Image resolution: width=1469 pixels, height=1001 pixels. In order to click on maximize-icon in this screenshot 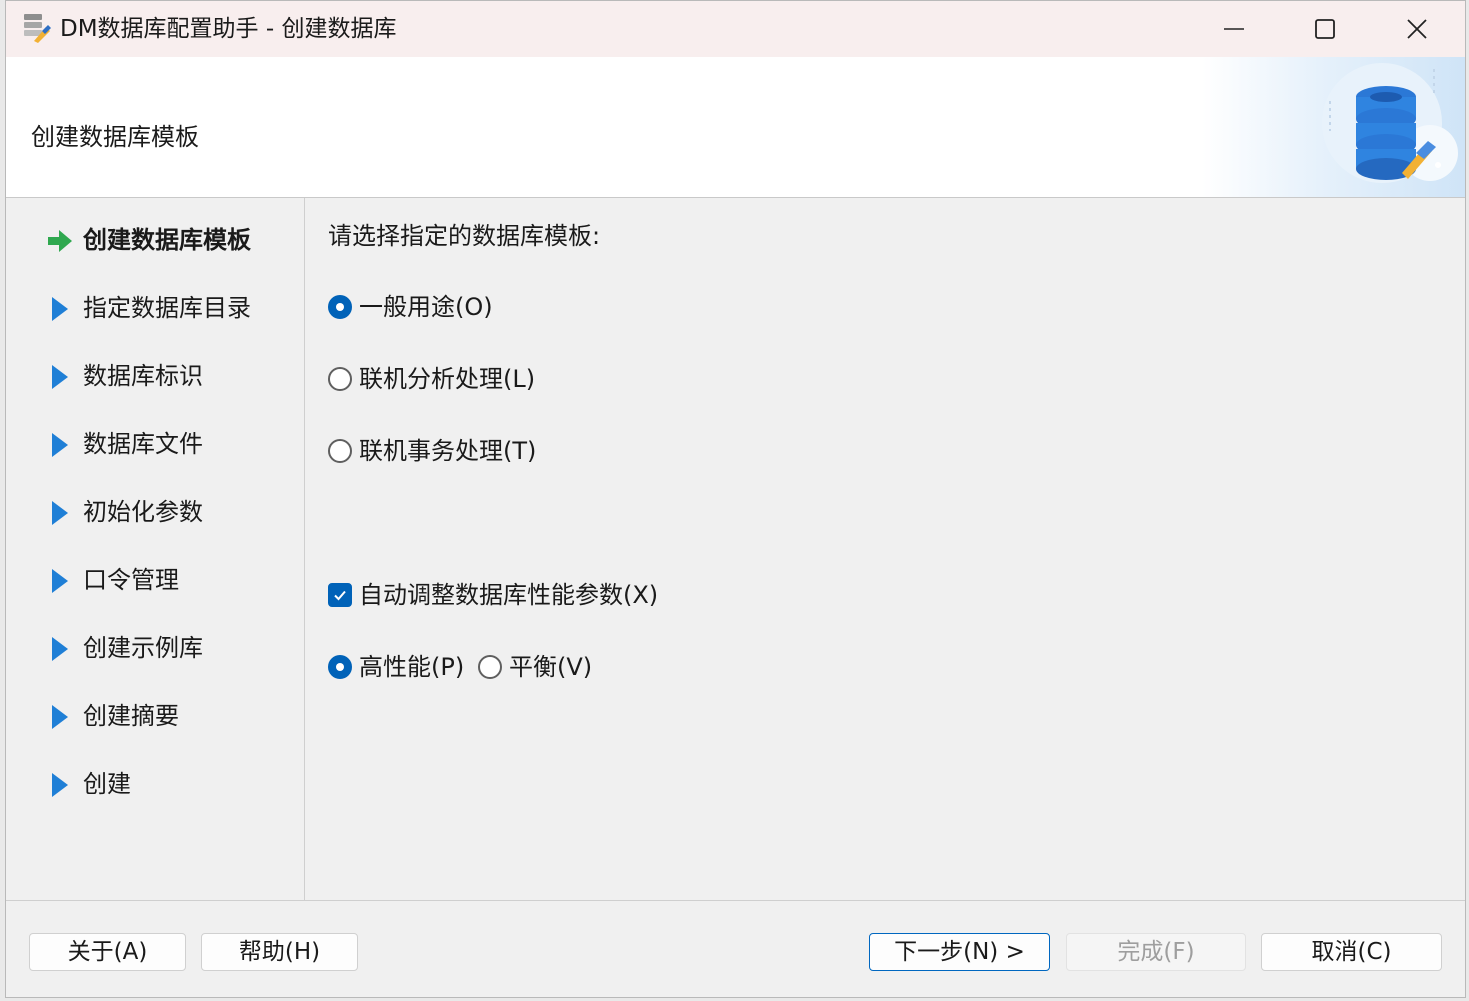, I will do `click(1325, 29)`.